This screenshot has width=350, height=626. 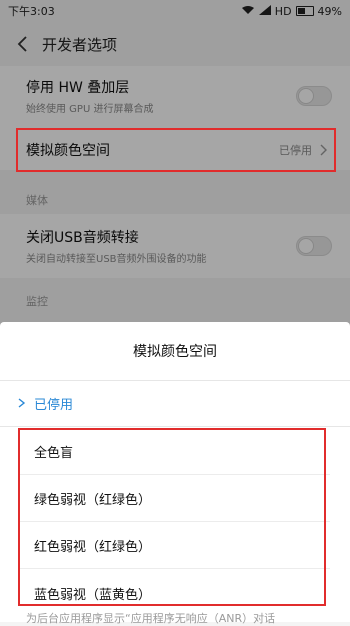 What do you see at coordinates (175, 352) in the screenshot?
I see `dialog-title: 模拟颜色空间` at bounding box center [175, 352].